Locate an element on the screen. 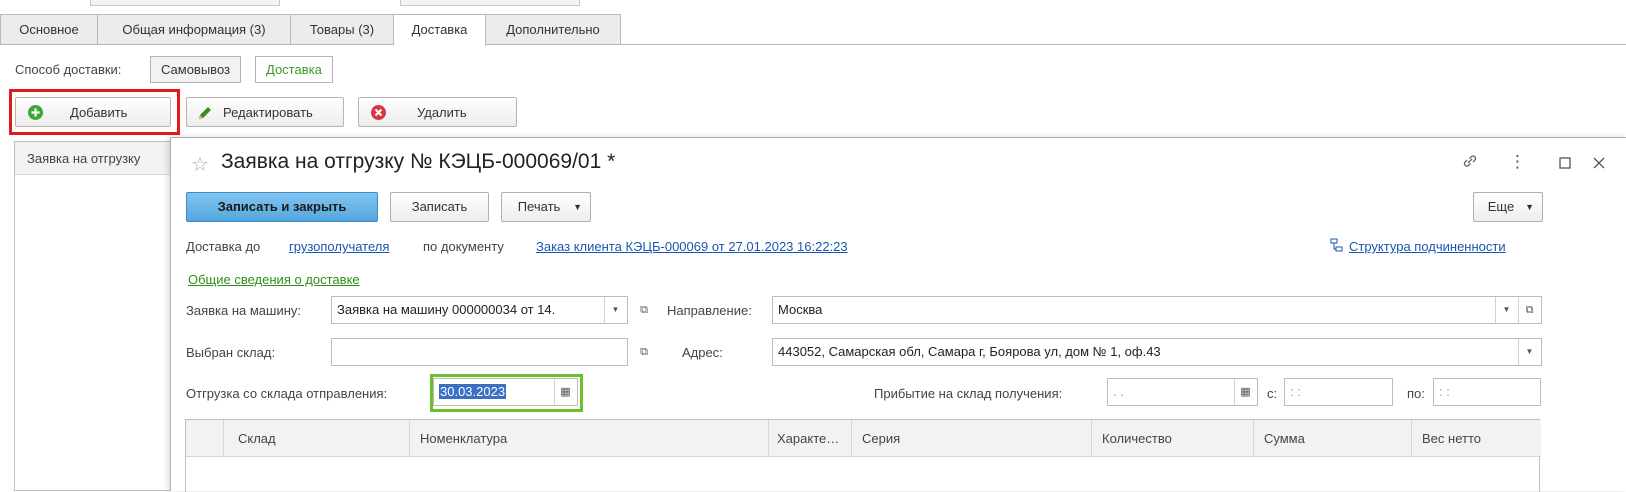 This screenshot has height=492, width=1626. pencil-icon is located at coordinates (205, 114).